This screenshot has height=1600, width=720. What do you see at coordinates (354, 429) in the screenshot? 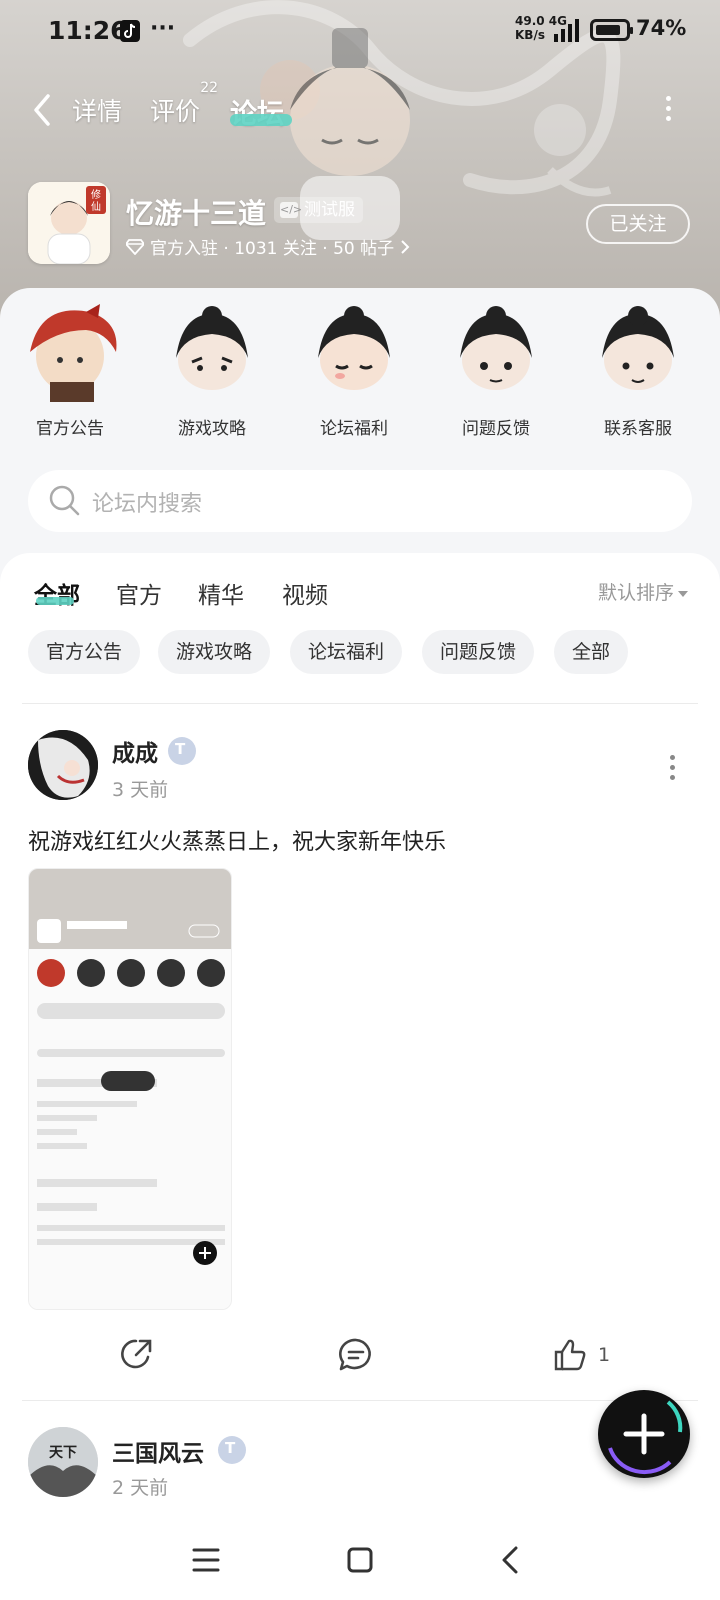
I see `category-label: 论坛福利` at bounding box center [354, 429].